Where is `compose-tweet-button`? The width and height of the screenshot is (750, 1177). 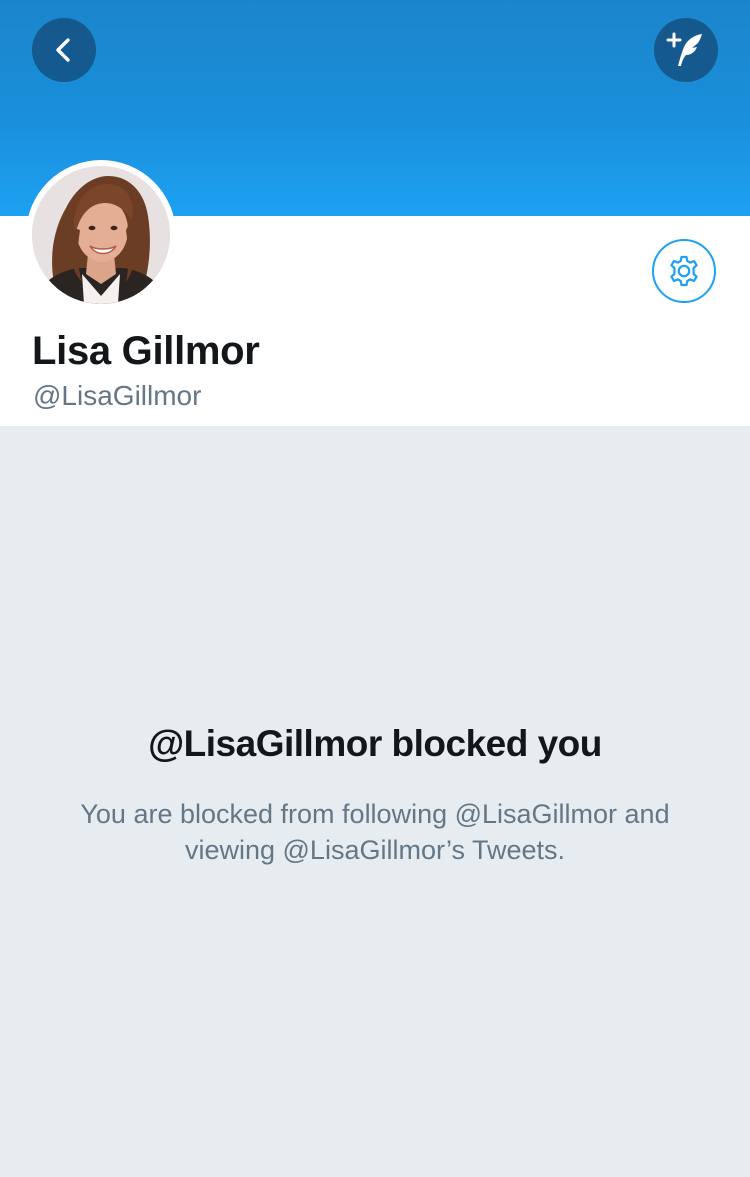 compose-tweet-button is located at coordinates (686, 50).